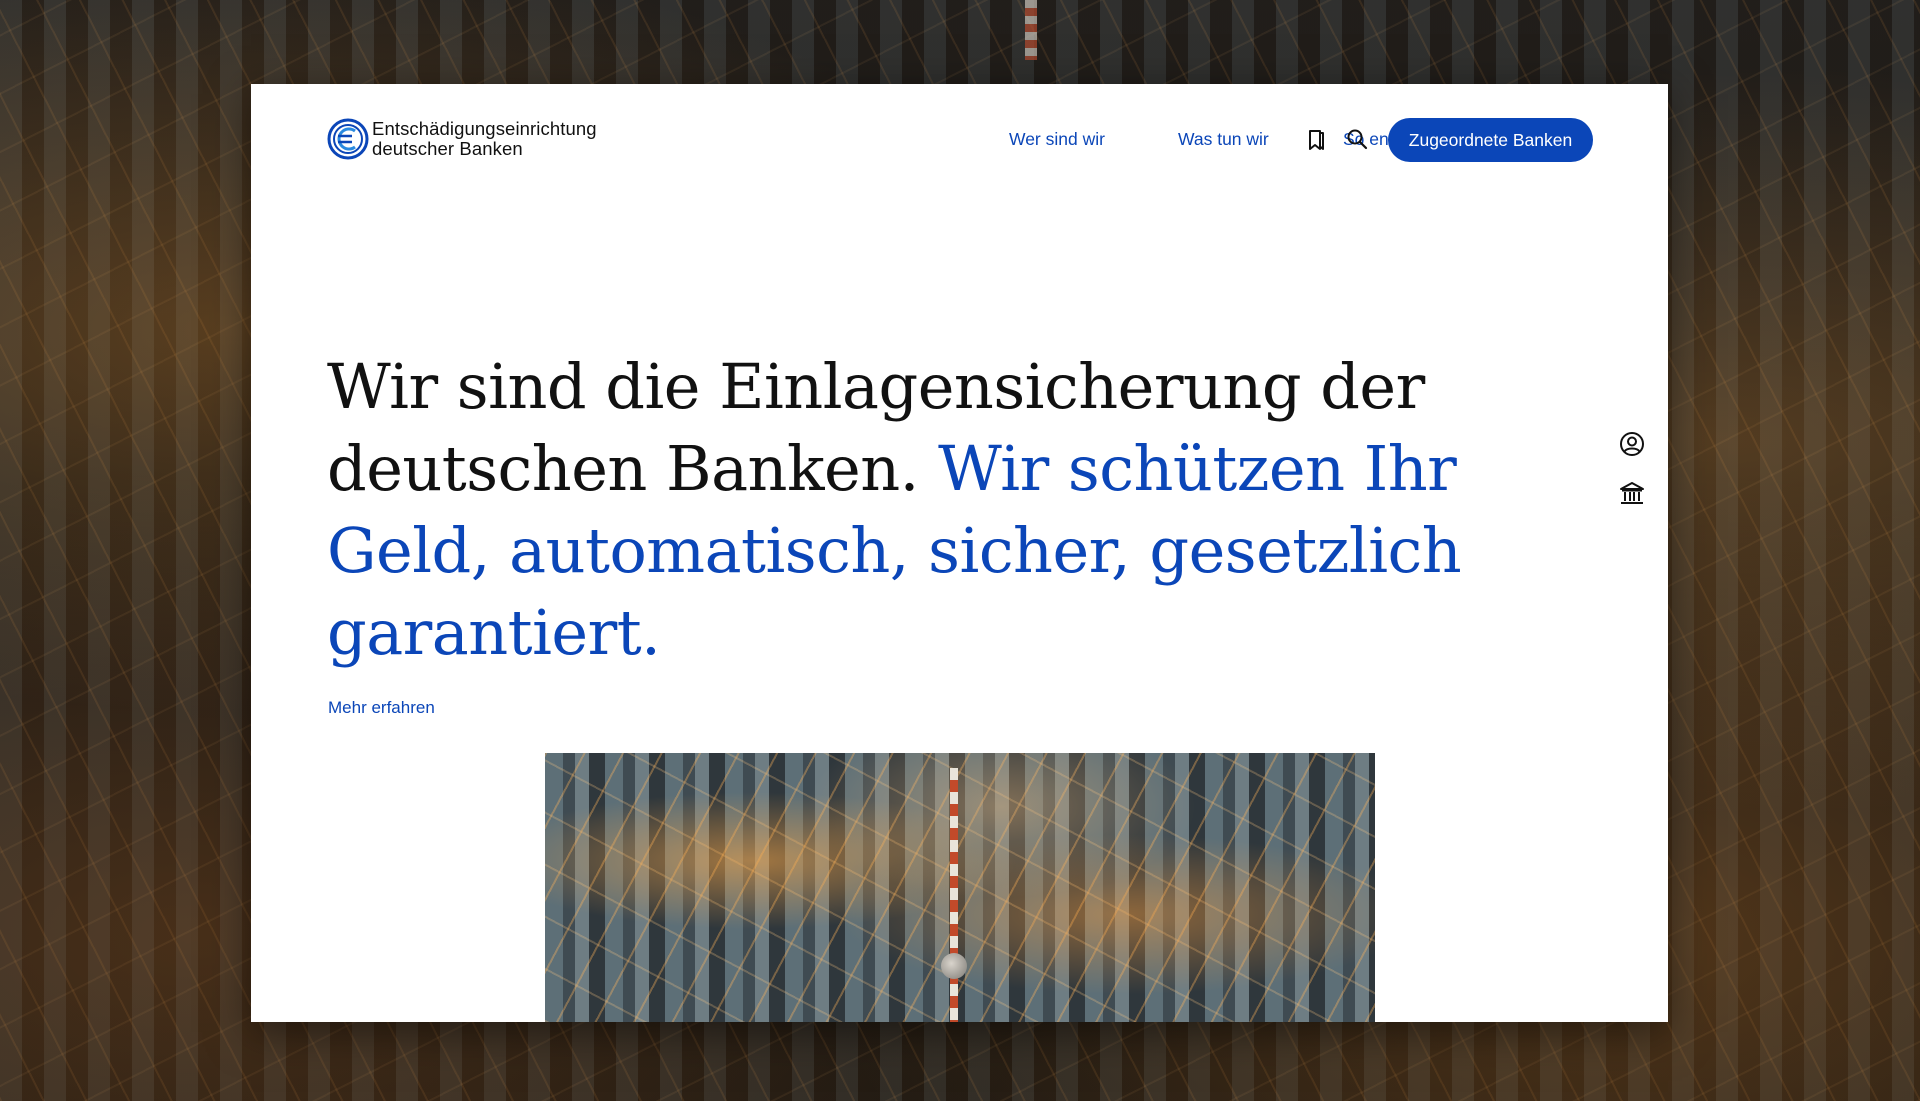 This screenshot has width=1920, height=1101. Describe the element at coordinates (1031, 30) in the screenshot. I see `tv-tower-background` at that location.